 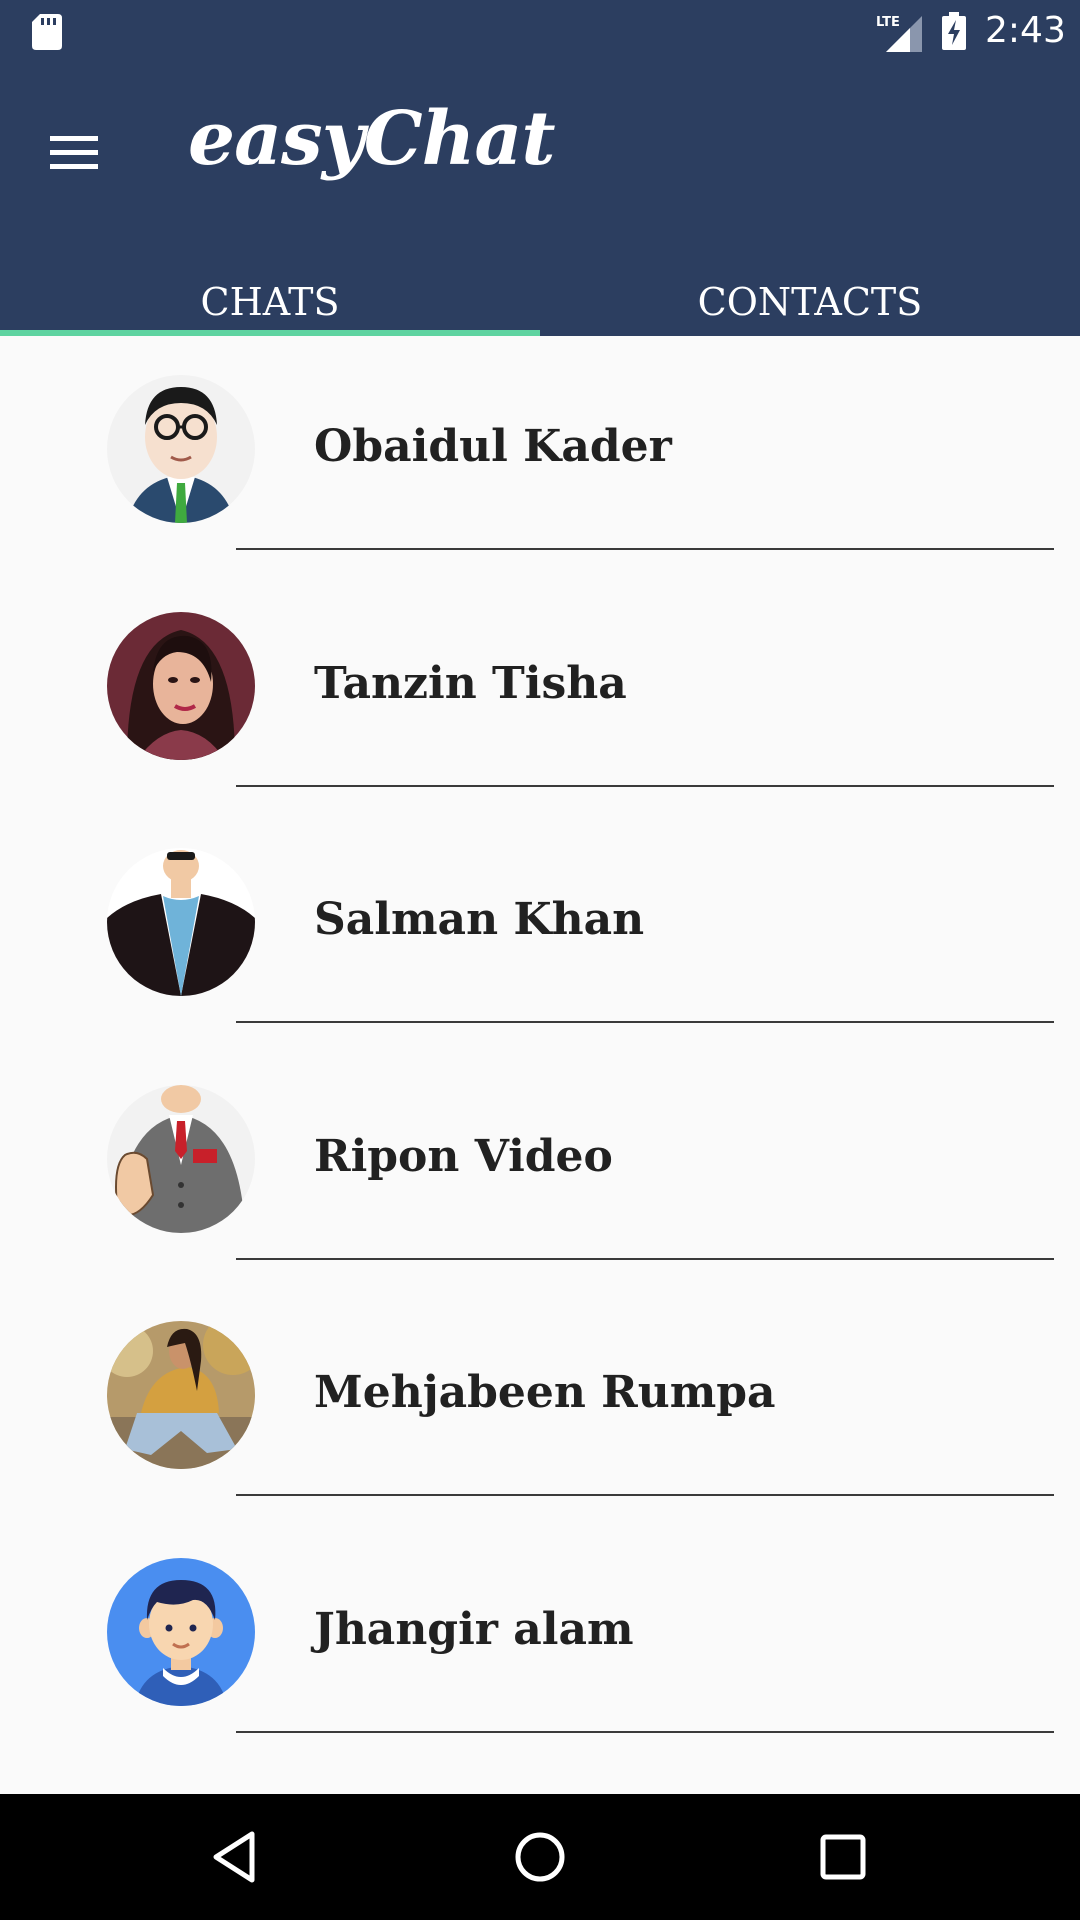 What do you see at coordinates (47, 32) in the screenshot?
I see `sd-card-icon` at bounding box center [47, 32].